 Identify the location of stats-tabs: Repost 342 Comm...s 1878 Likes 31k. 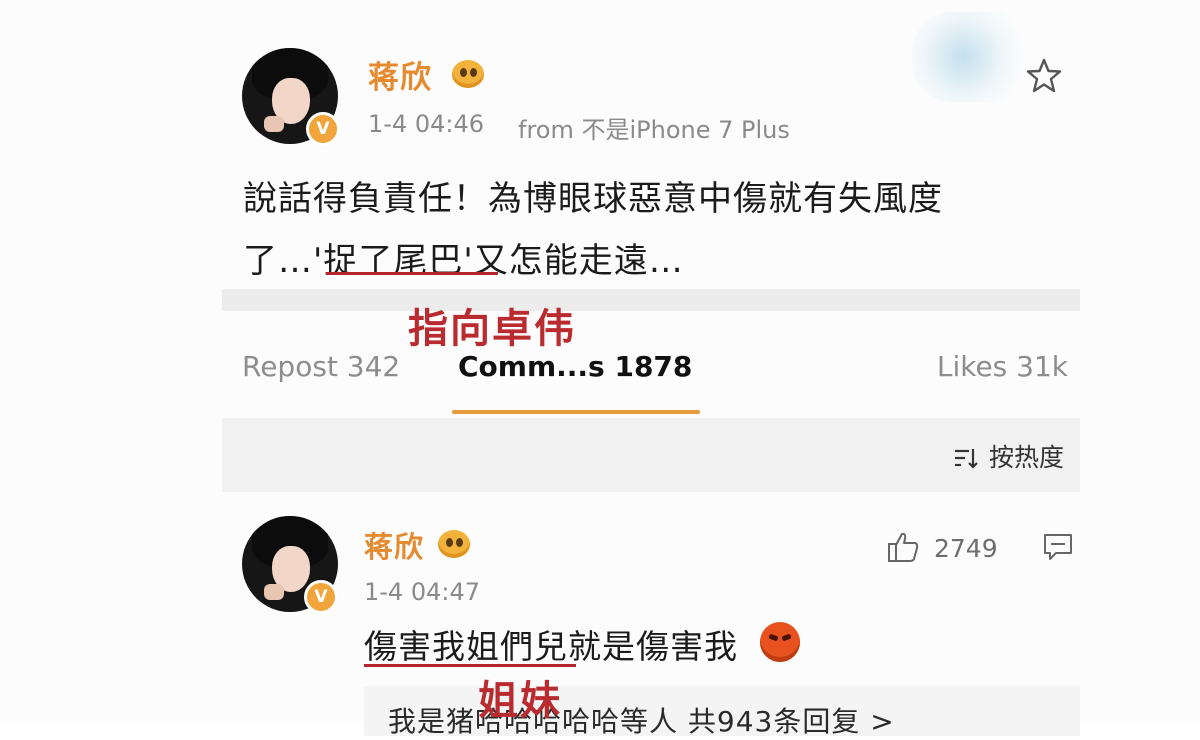
(651, 370).